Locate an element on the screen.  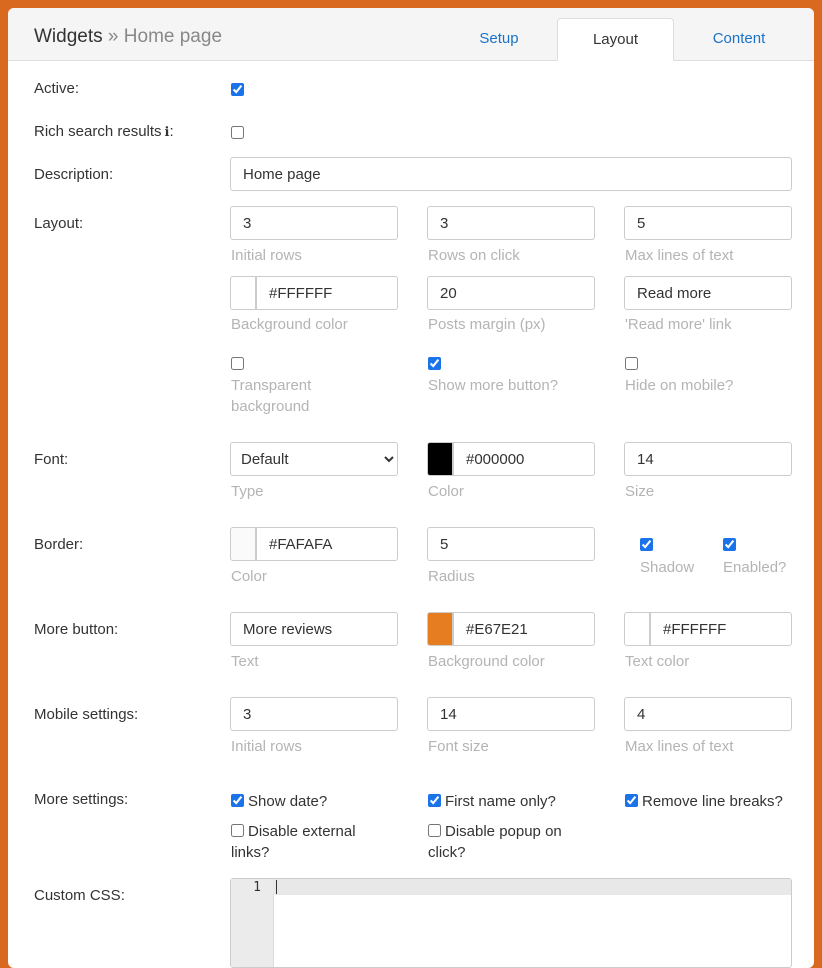
font-color-input is located at coordinates (524, 459).